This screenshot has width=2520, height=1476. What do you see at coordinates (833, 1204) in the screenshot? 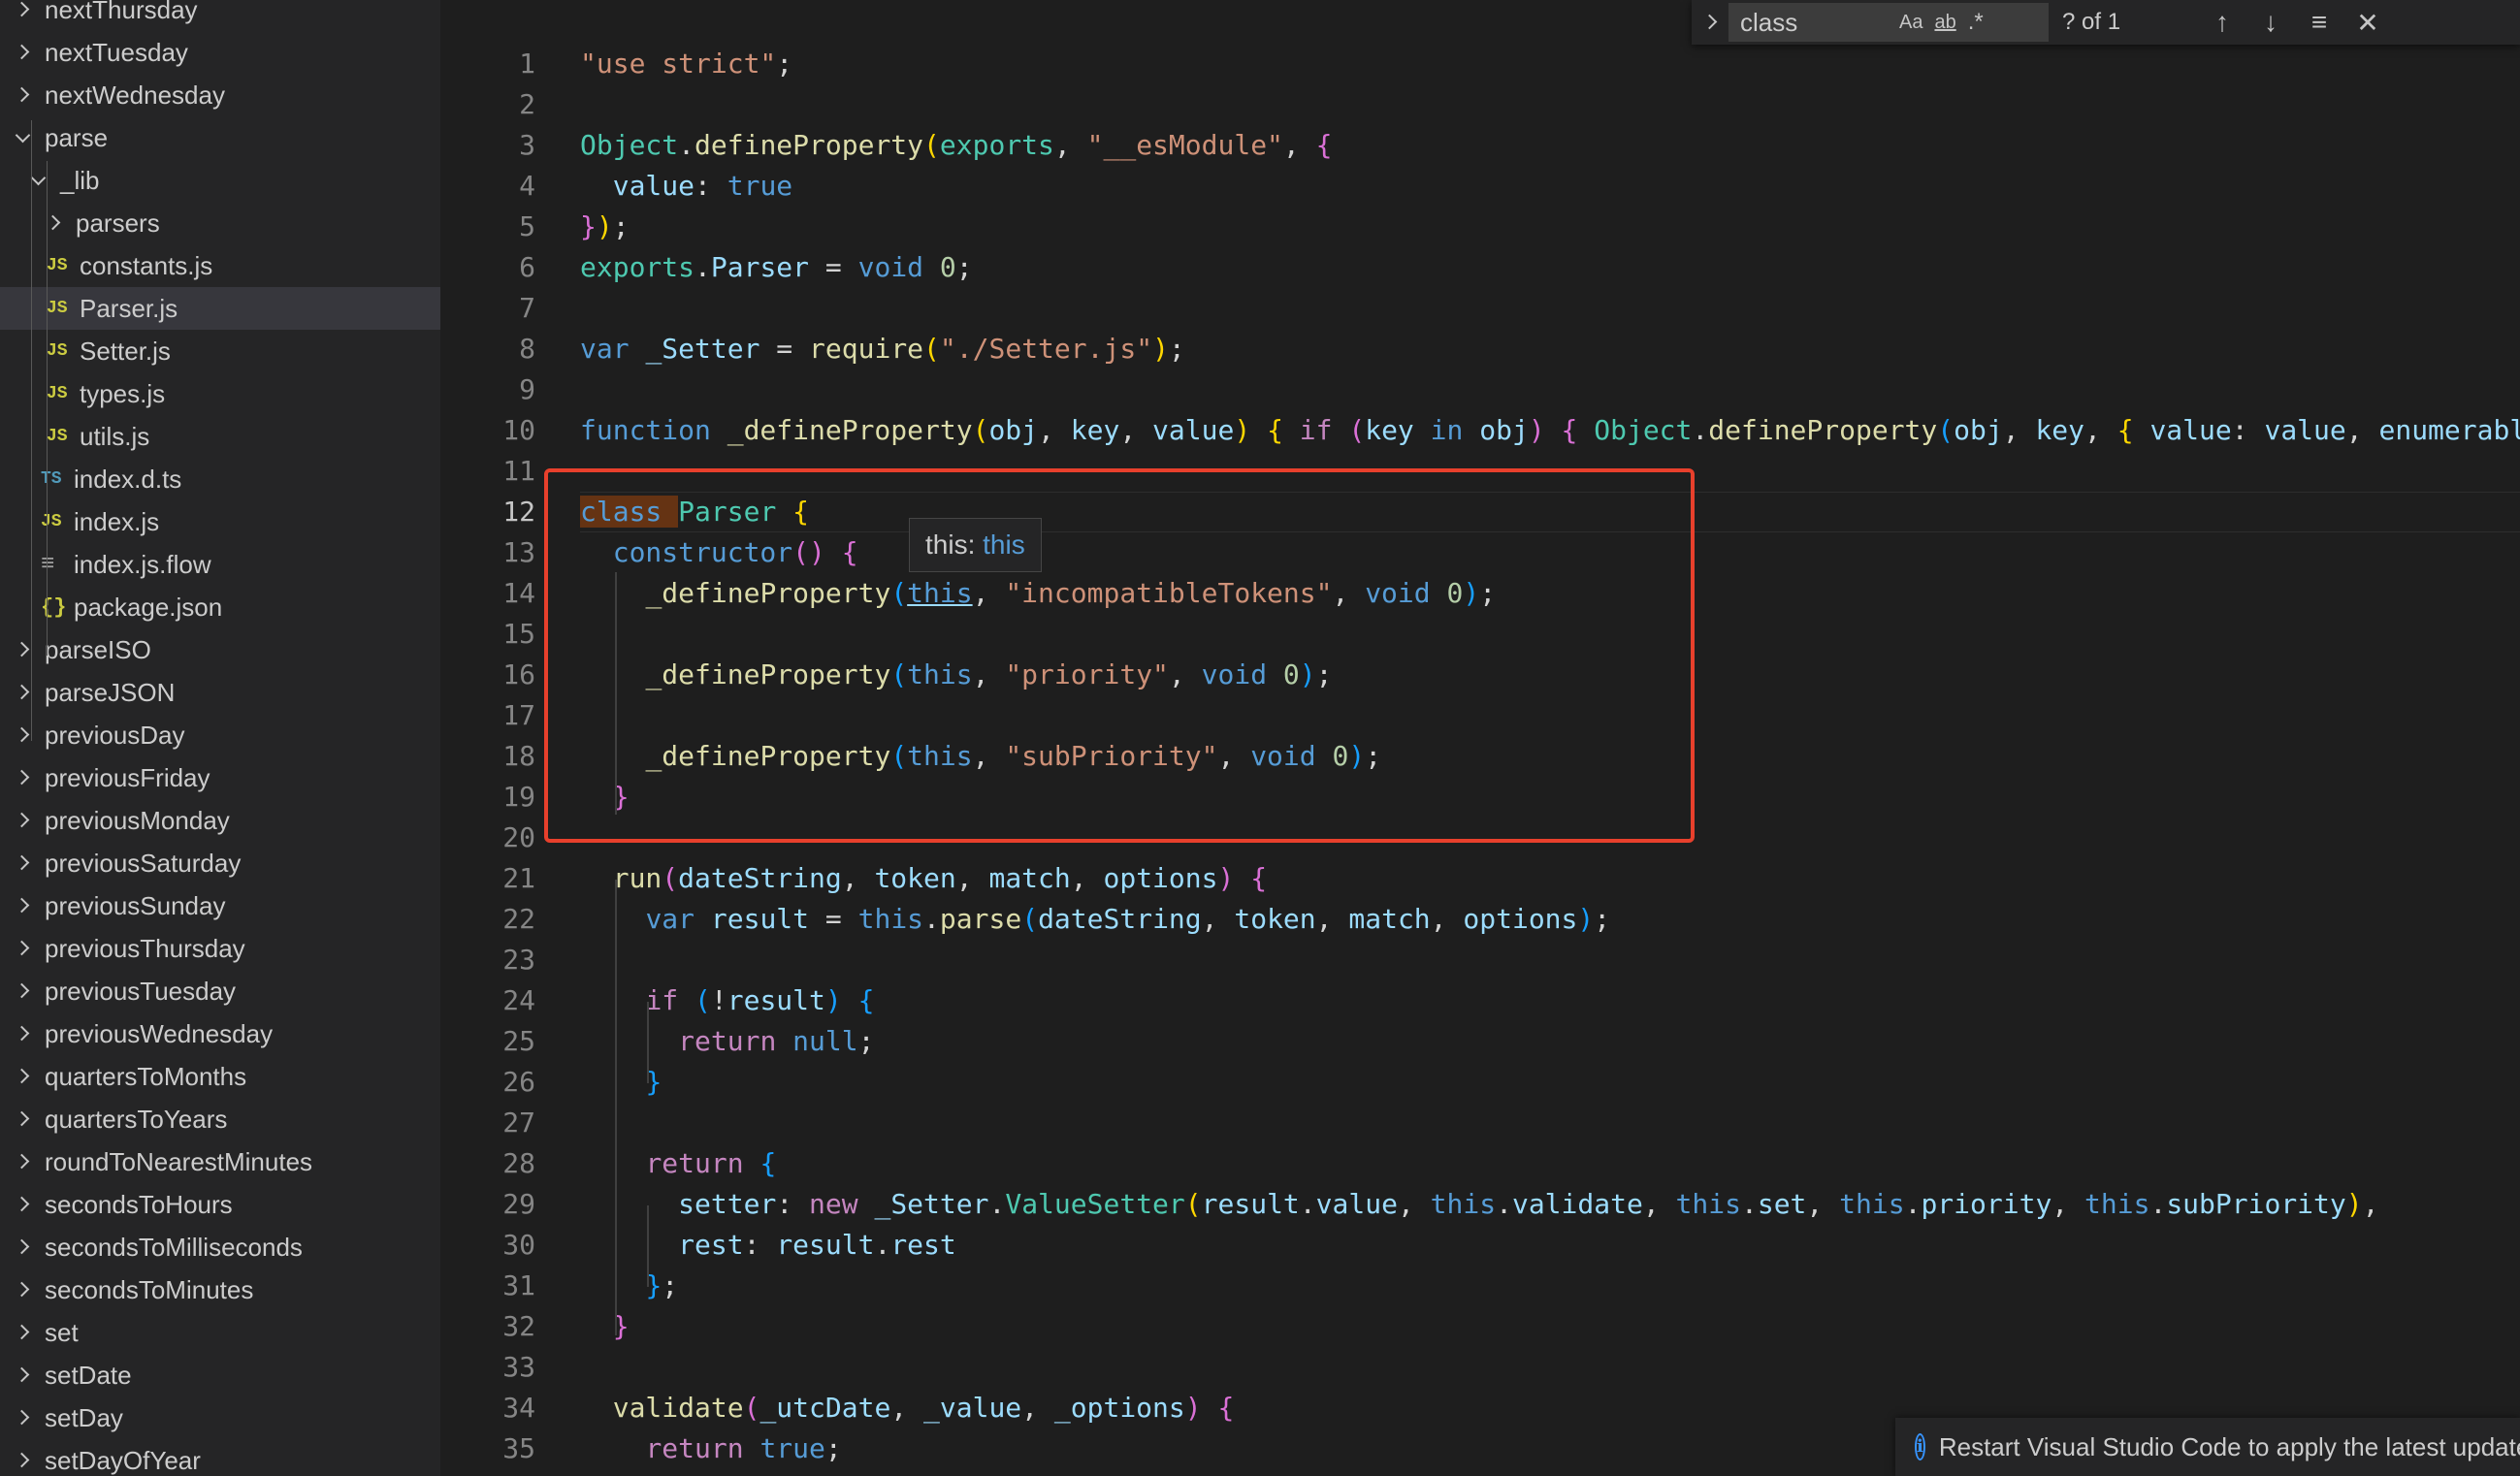
I see `code-token: new` at bounding box center [833, 1204].